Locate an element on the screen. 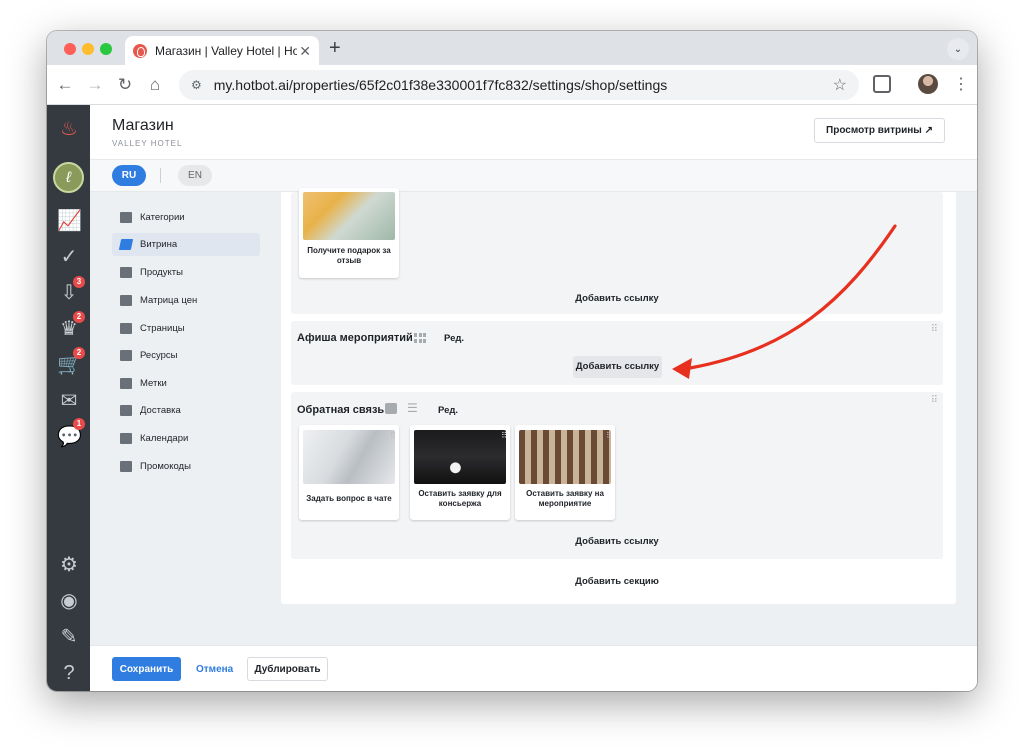 Image resolution: width=1024 pixels, height=753 pixels. tab-search-icon: ⌄ is located at coordinates (958, 49).